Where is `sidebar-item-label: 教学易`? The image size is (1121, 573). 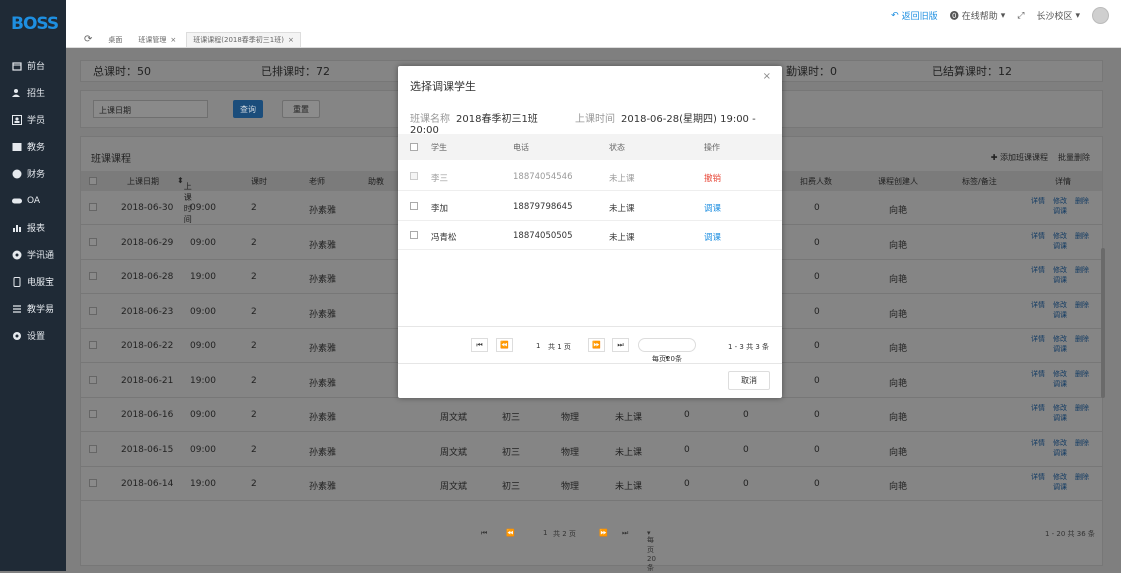 sidebar-item-label: 教学易 is located at coordinates (41, 310).